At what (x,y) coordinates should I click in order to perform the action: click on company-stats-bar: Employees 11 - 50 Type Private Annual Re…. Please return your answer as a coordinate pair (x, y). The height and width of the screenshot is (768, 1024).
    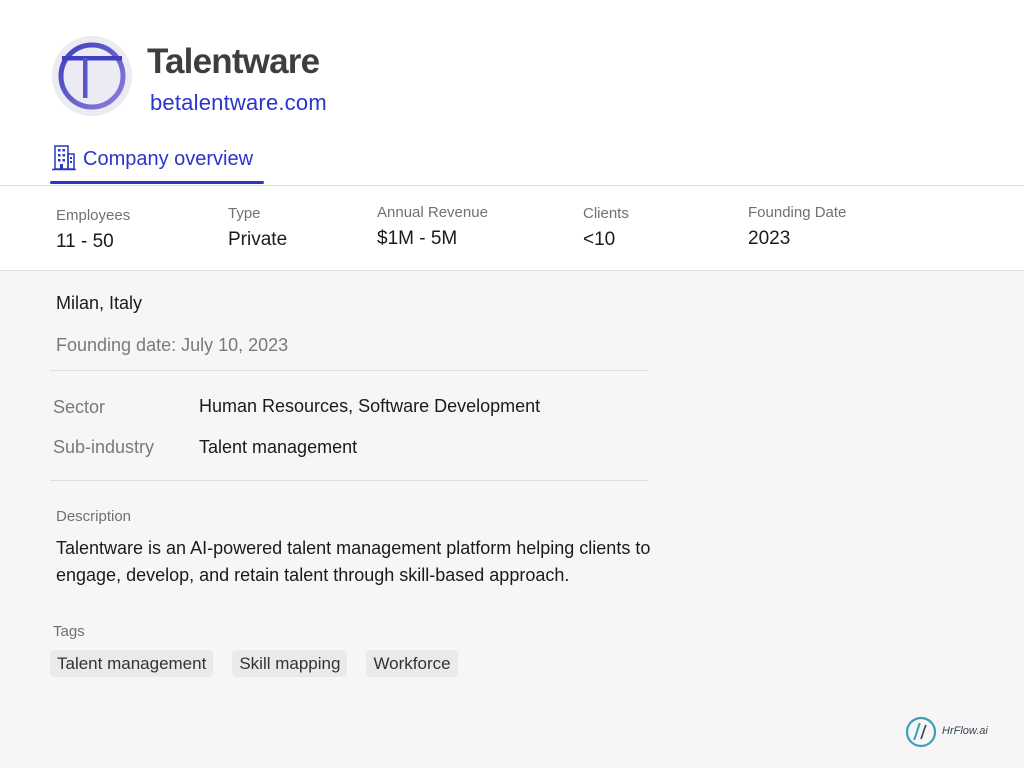
    Looking at the image, I should click on (512, 228).